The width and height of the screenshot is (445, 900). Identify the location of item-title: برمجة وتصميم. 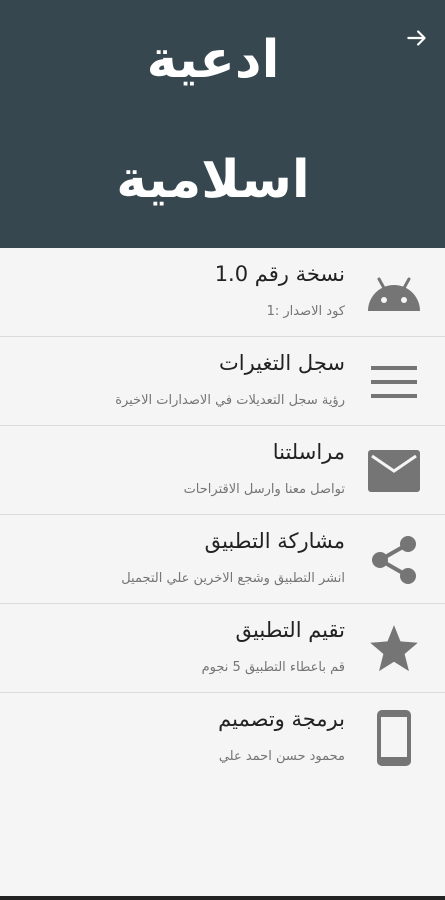
(281, 719).